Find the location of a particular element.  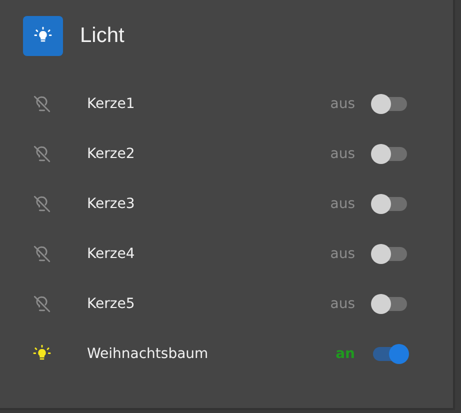

card-title: Licht is located at coordinates (102, 36).